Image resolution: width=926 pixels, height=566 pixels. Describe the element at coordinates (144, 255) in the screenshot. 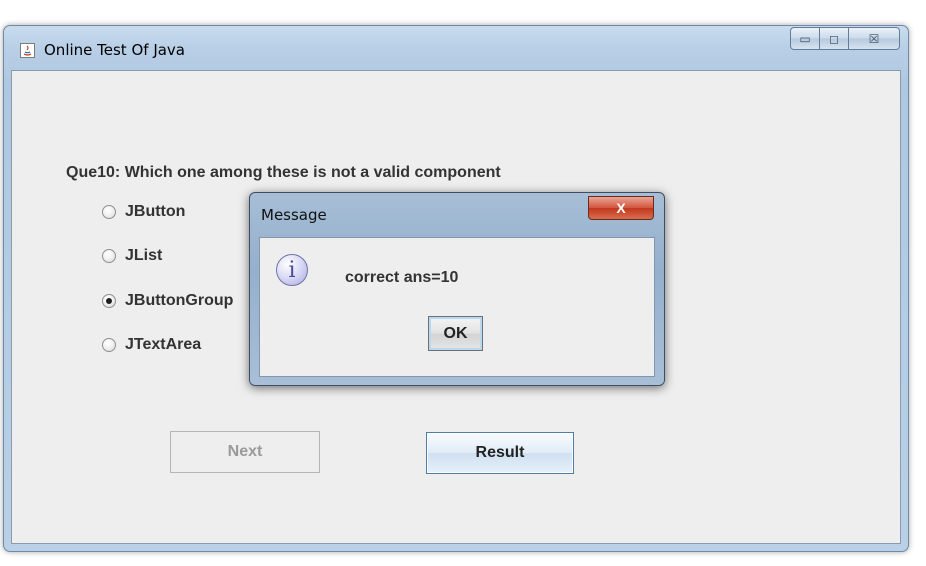

I see `option-label: JList` at that location.